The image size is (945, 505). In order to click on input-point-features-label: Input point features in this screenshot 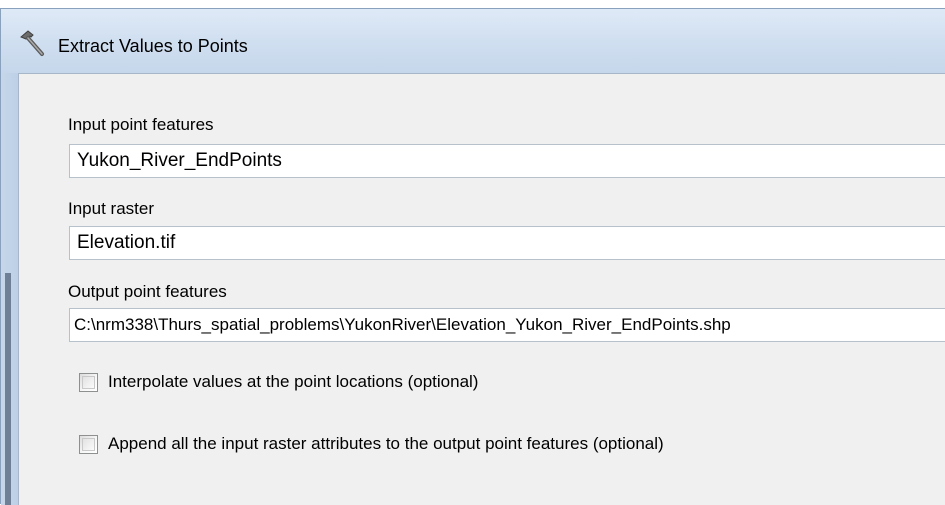, I will do `click(141, 124)`.